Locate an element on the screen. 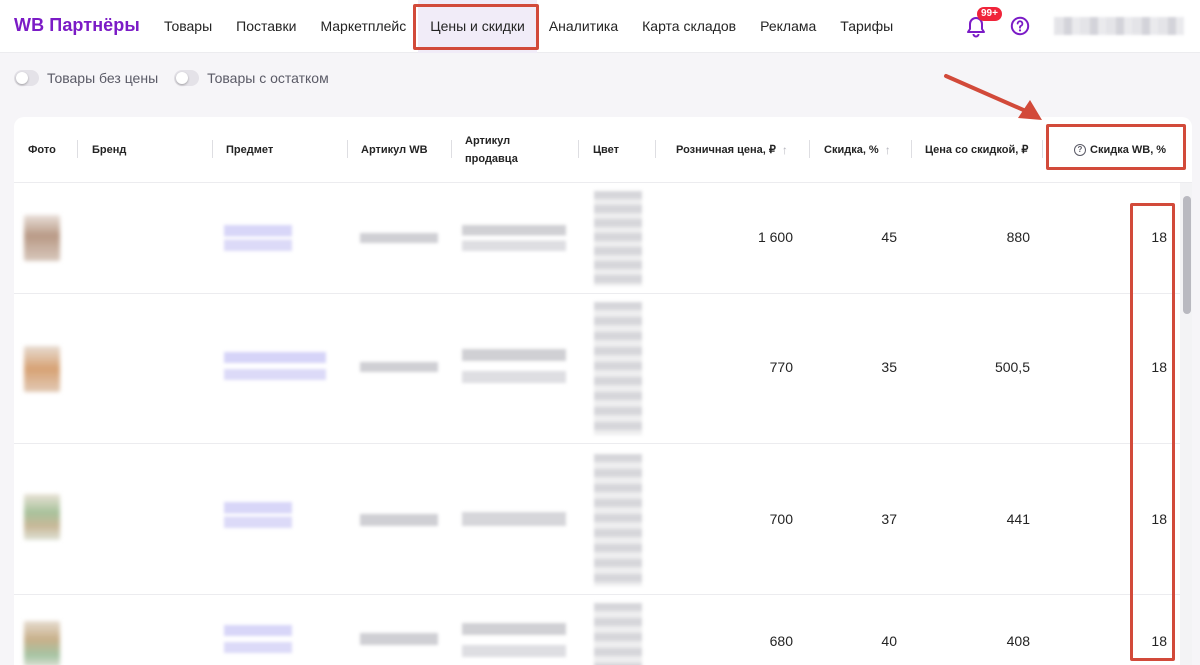  annotation-arrow-icon is located at coordinates (993, 97).